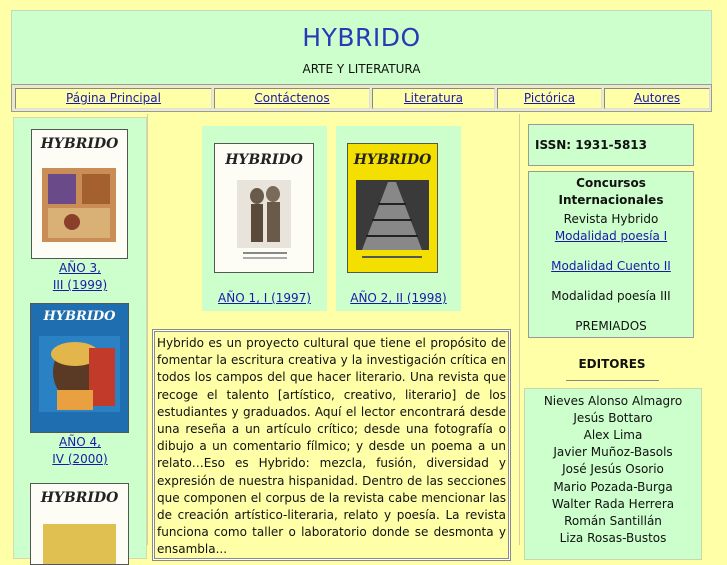 The image size is (727, 565). Describe the element at coordinates (264, 298) in the screenshot. I see `issue-1-link: AÑO 1, I (1997)` at that location.